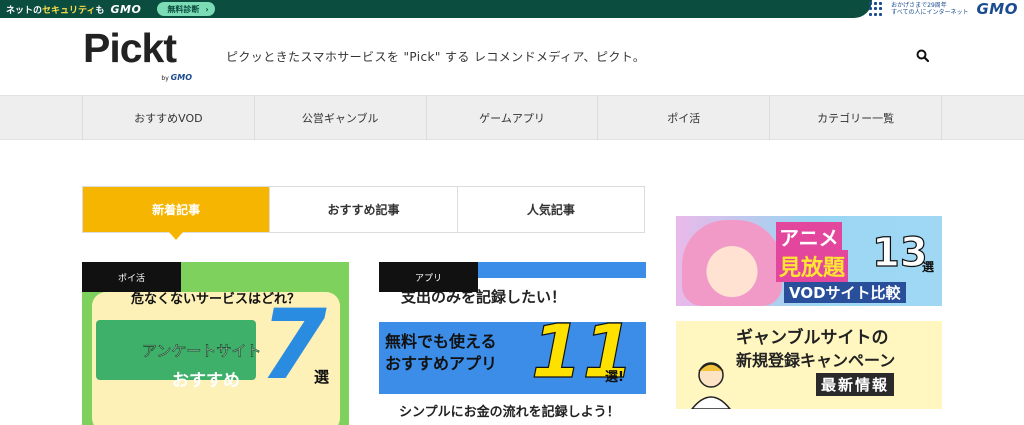 The height and width of the screenshot is (425, 1024). I want to click on person-illustration, so click(711, 382).